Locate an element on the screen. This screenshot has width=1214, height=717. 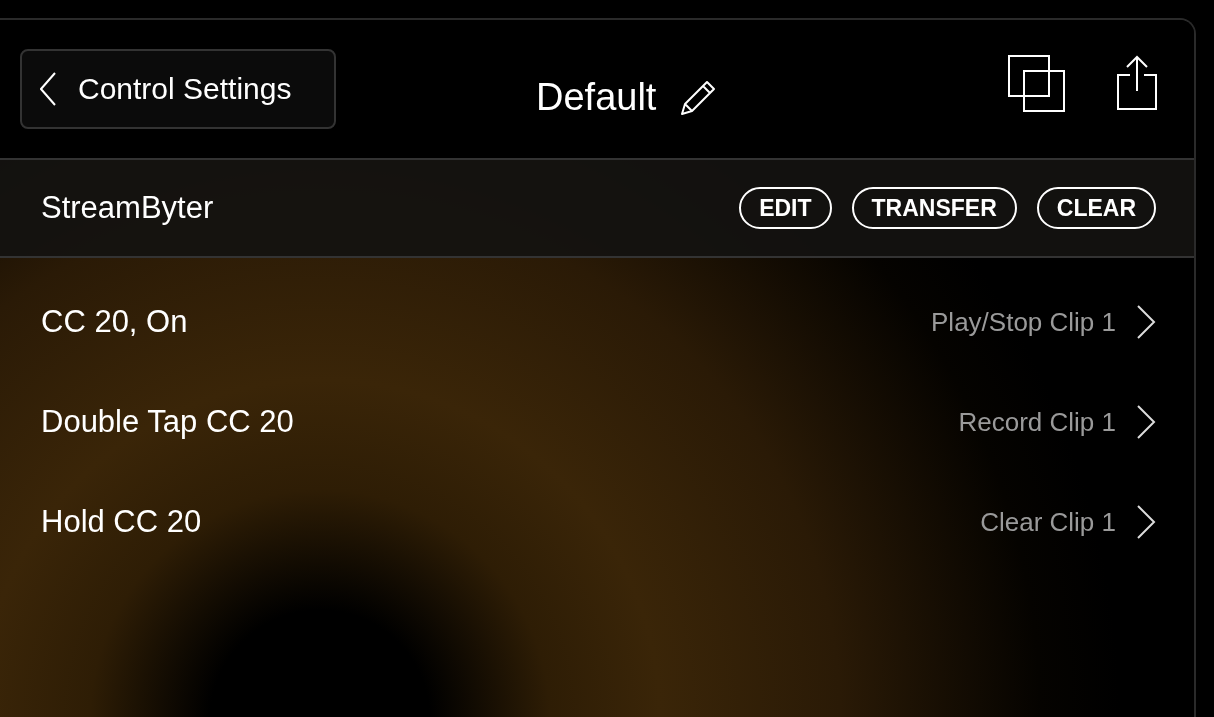
row-value: Play/Stop Clip 1 is located at coordinates (1023, 322).